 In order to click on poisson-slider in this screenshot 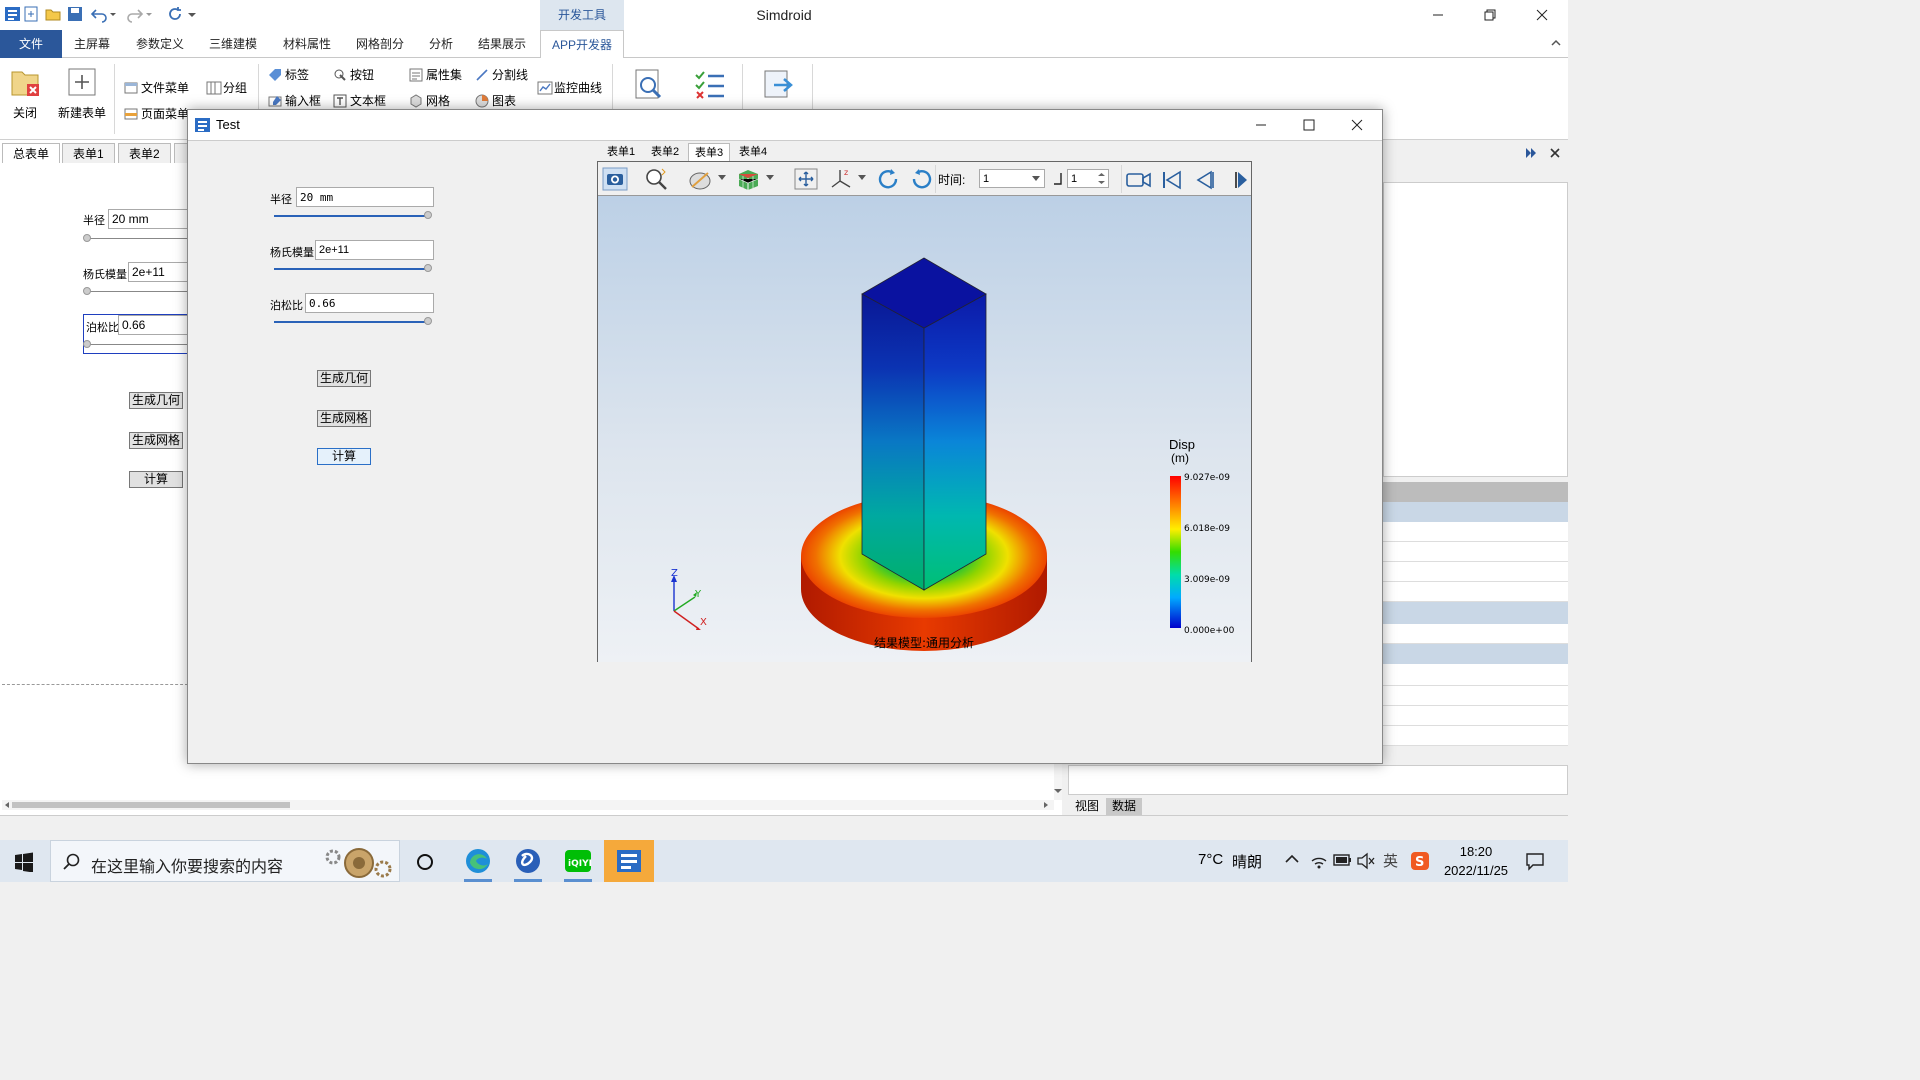, I will do `click(143, 344)`.